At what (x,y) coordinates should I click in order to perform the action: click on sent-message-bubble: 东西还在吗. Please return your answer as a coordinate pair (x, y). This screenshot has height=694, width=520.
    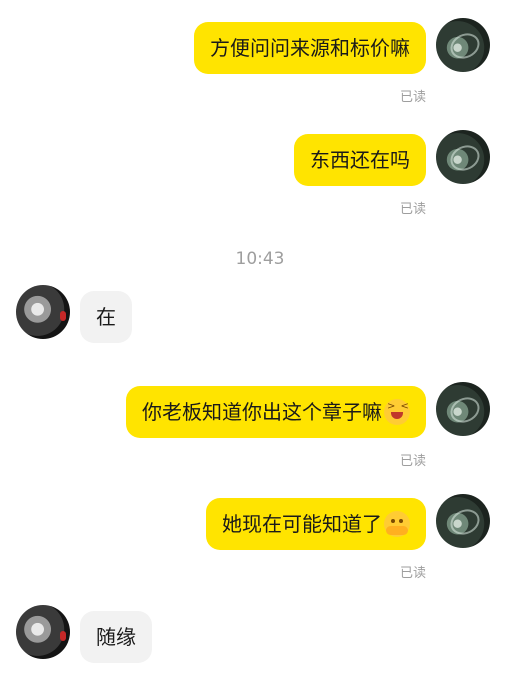
    Looking at the image, I should click on (360, 160).